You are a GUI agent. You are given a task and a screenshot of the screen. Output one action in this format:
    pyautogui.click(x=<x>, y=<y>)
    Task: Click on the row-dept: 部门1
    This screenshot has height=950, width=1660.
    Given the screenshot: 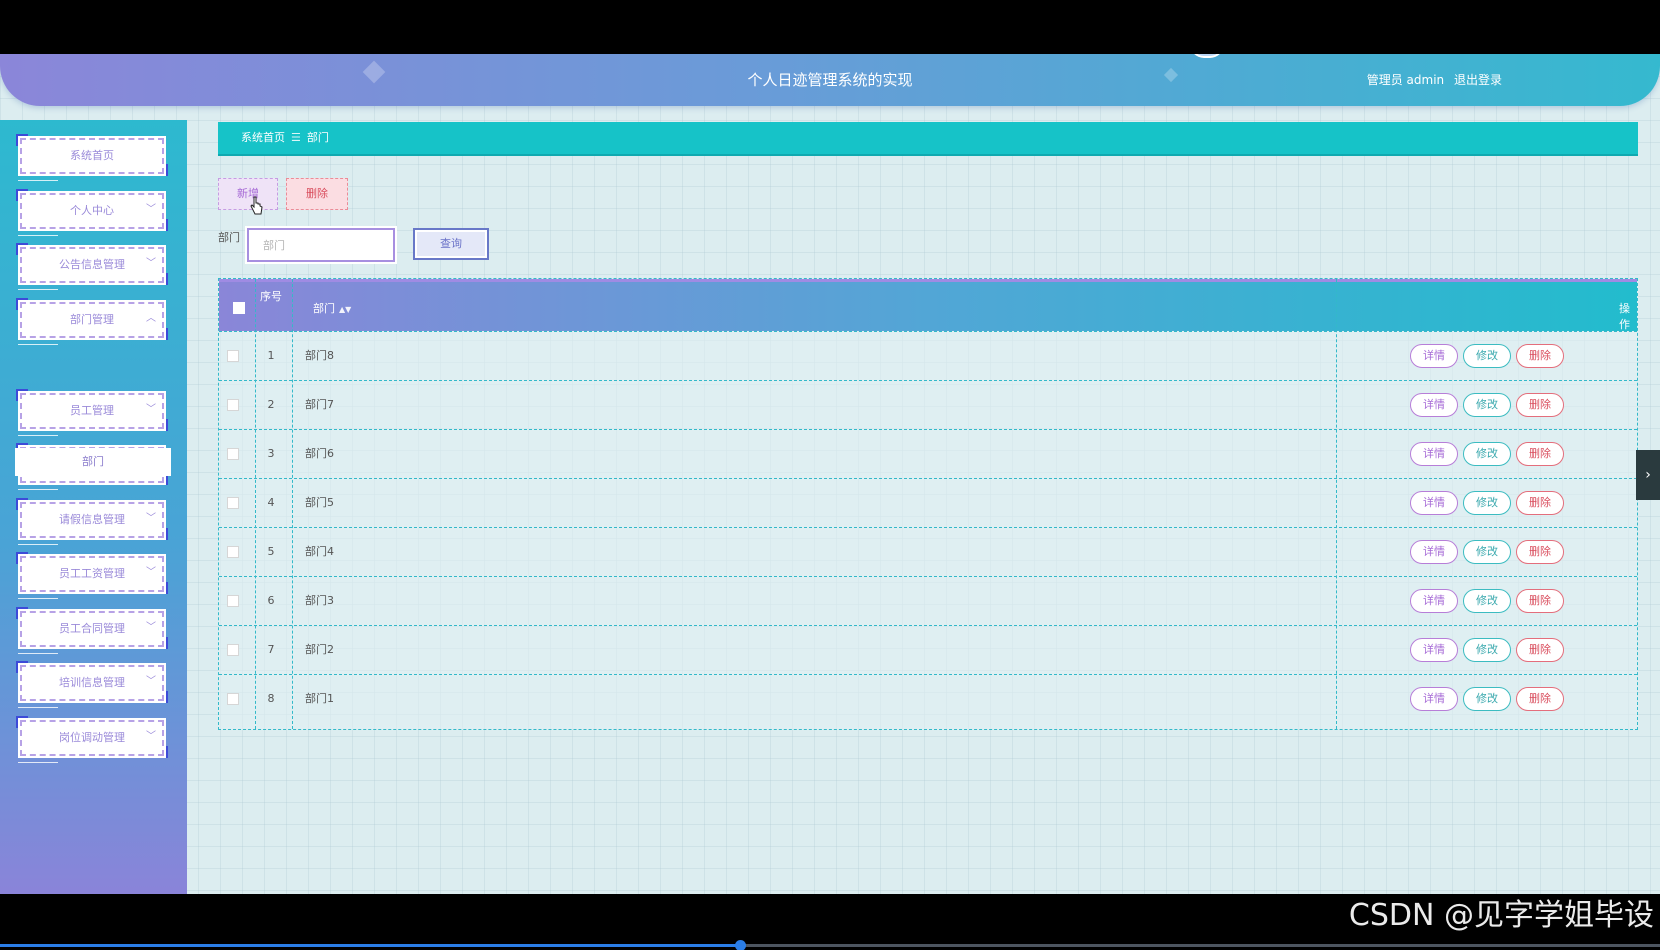 What is the action you would take?
    pyautogui.click(x=319, y=698)
    